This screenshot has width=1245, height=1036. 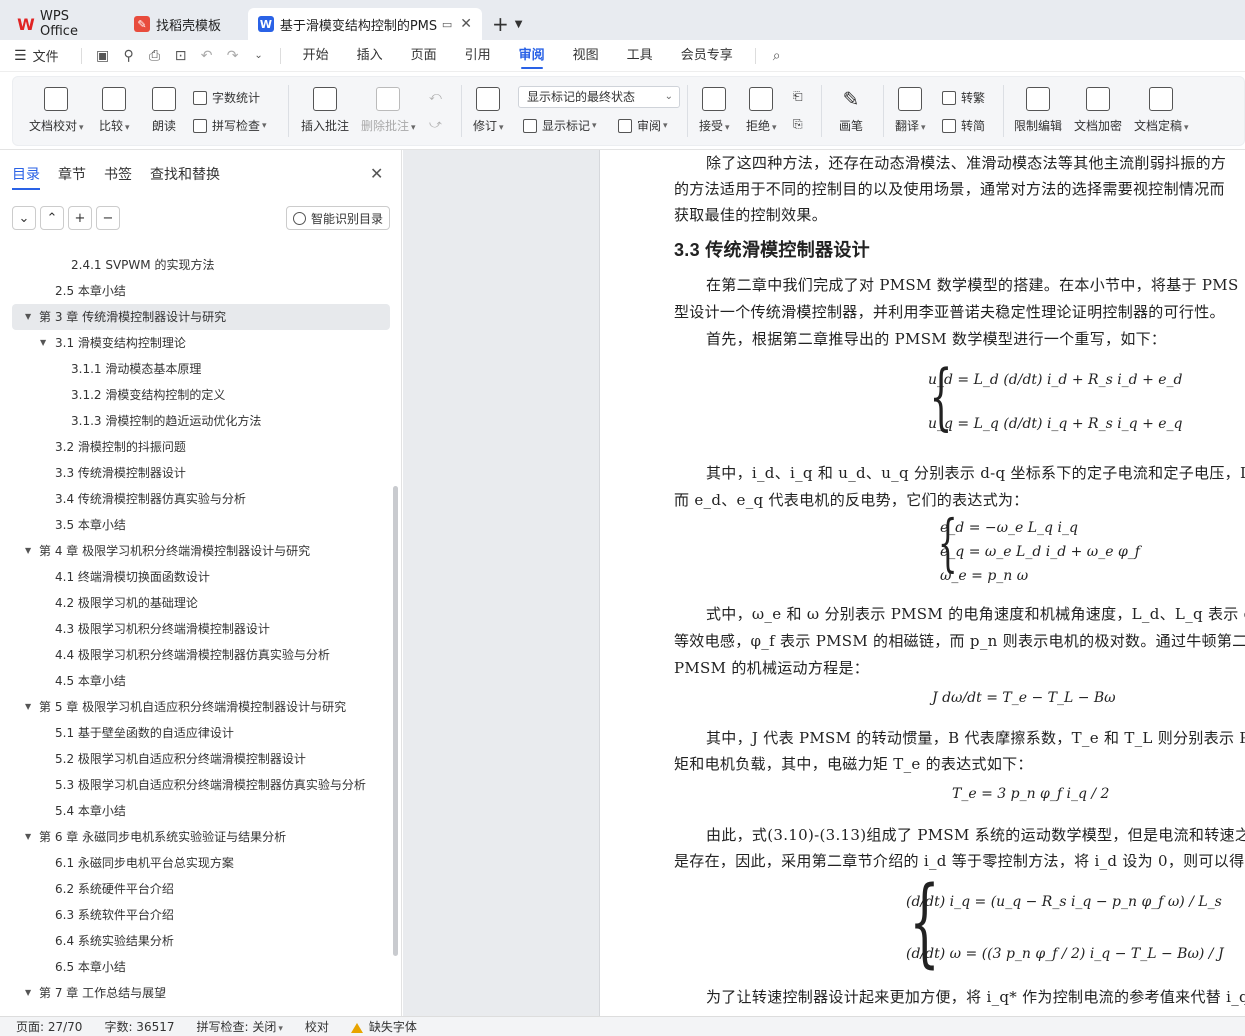 What do you see at coordinates (201, 291) in the screenshot?
I see `toc-item: 2.5 本章小结` at bounding box center [201, 291].